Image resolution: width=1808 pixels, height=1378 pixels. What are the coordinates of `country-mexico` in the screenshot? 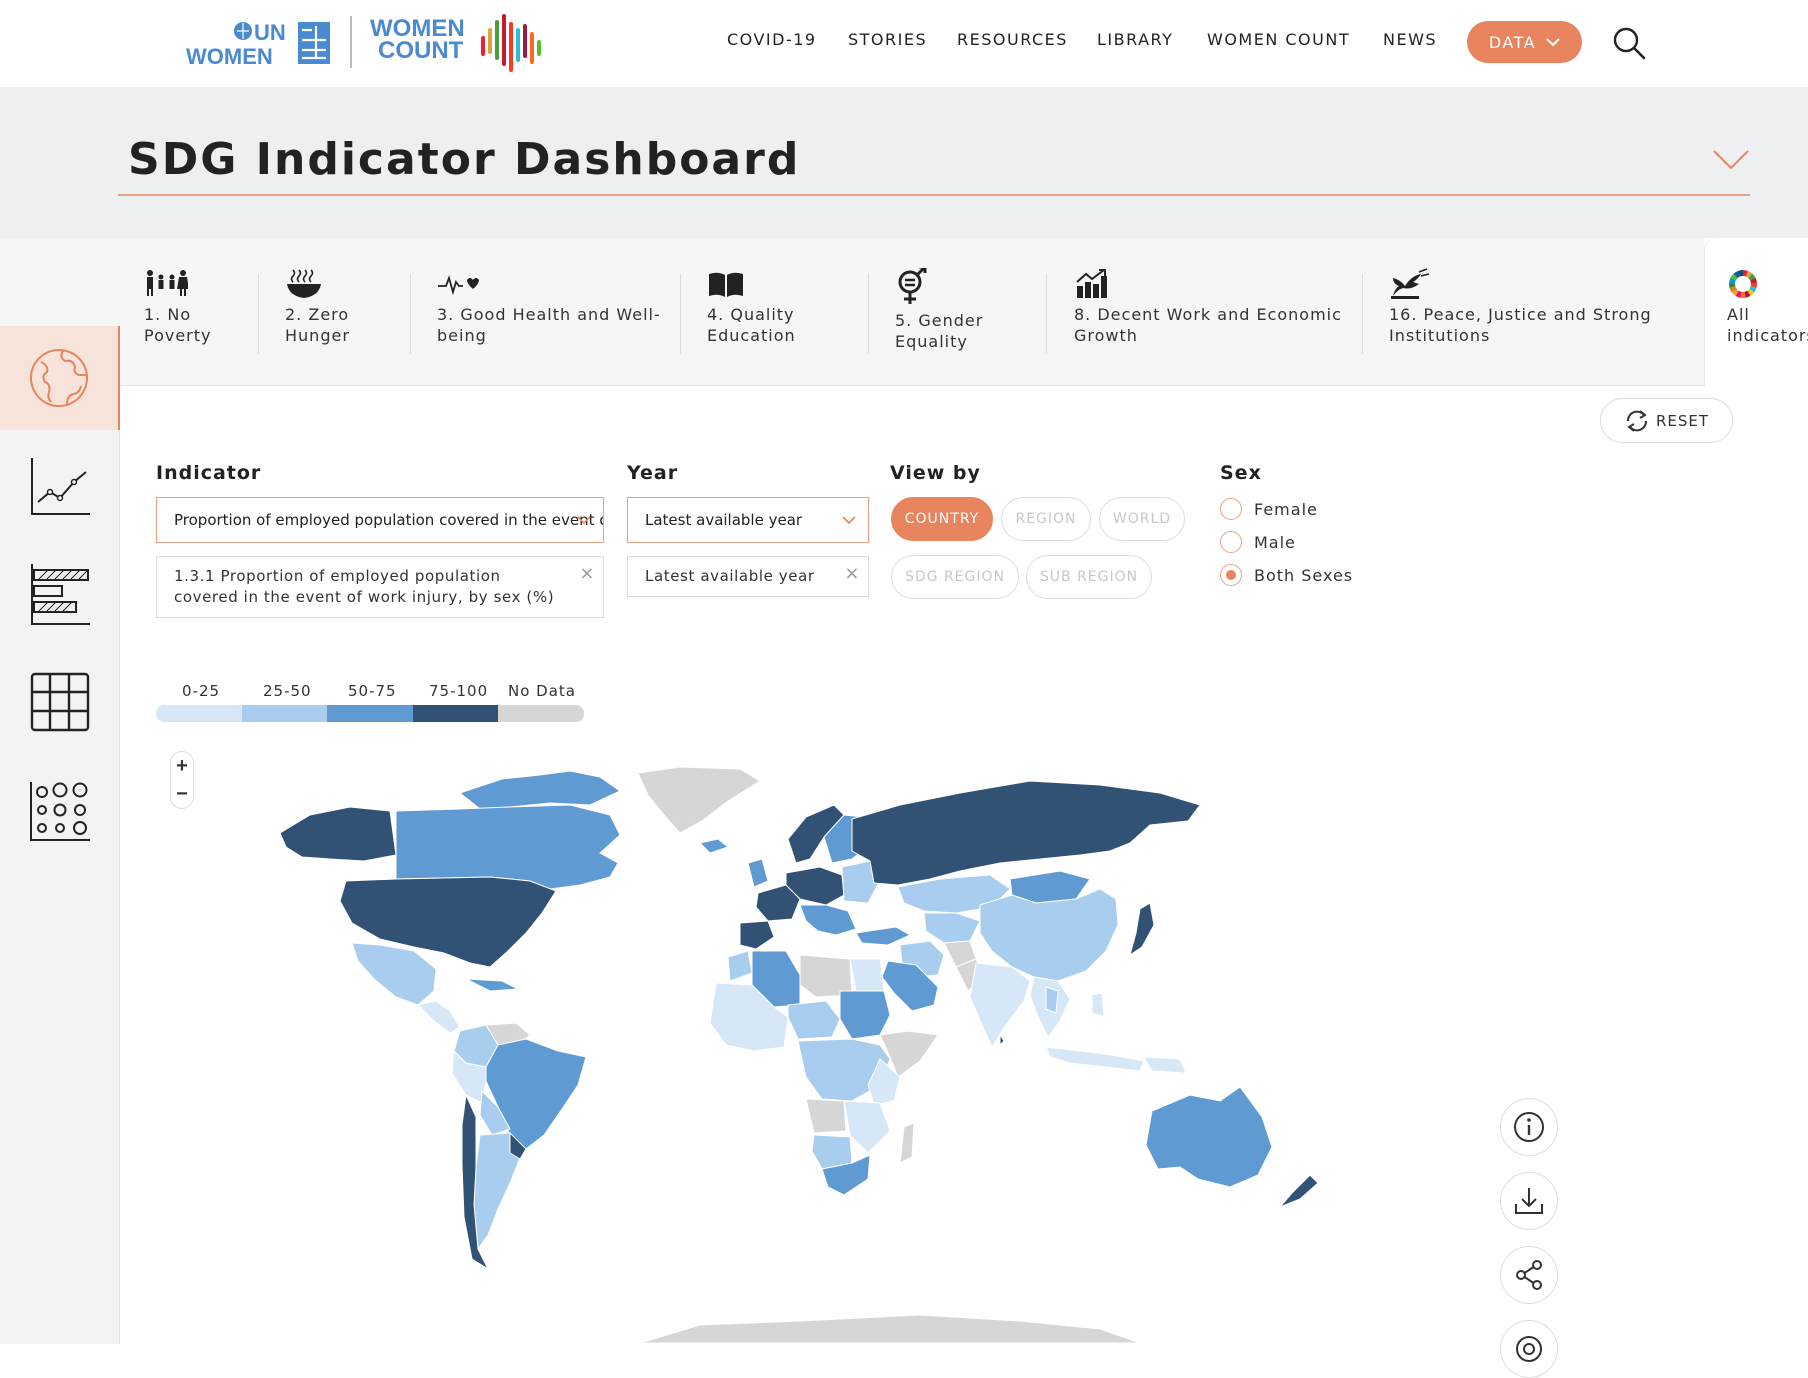 It's located at (394, 974).